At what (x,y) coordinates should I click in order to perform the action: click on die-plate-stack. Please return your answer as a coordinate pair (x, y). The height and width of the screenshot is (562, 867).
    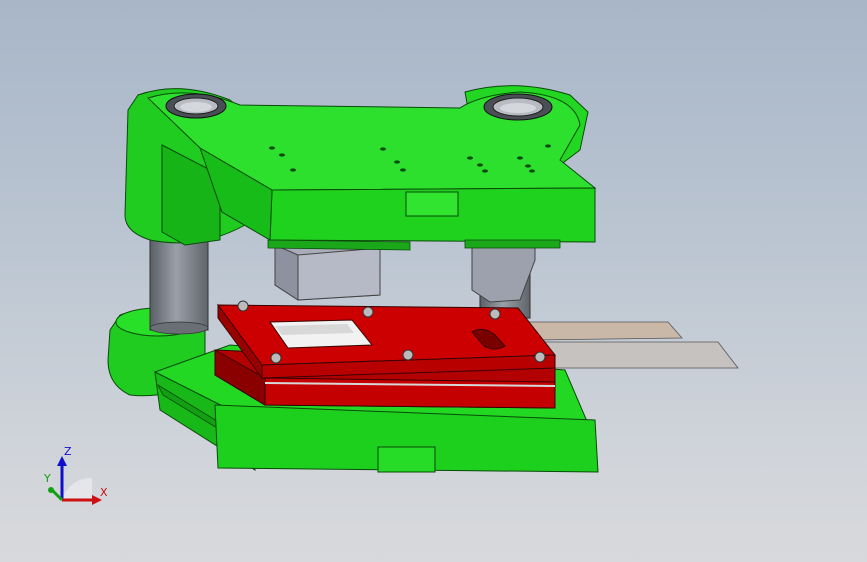
    Looking at the image, I should click on (385, 356).